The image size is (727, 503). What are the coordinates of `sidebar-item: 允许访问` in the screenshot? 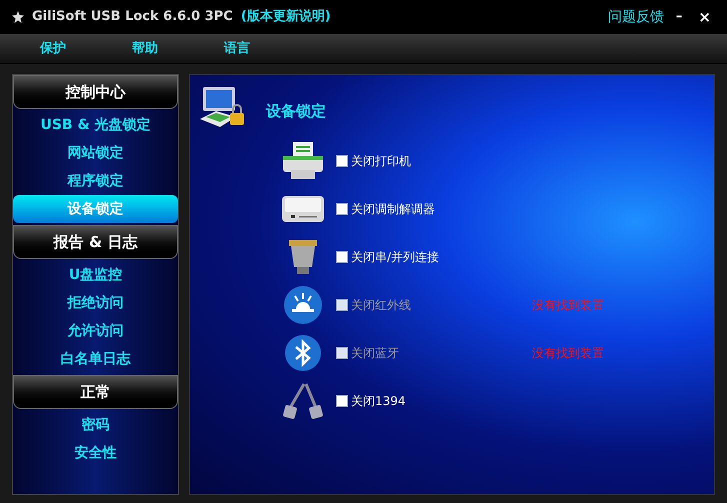 It's located at (95, 331).